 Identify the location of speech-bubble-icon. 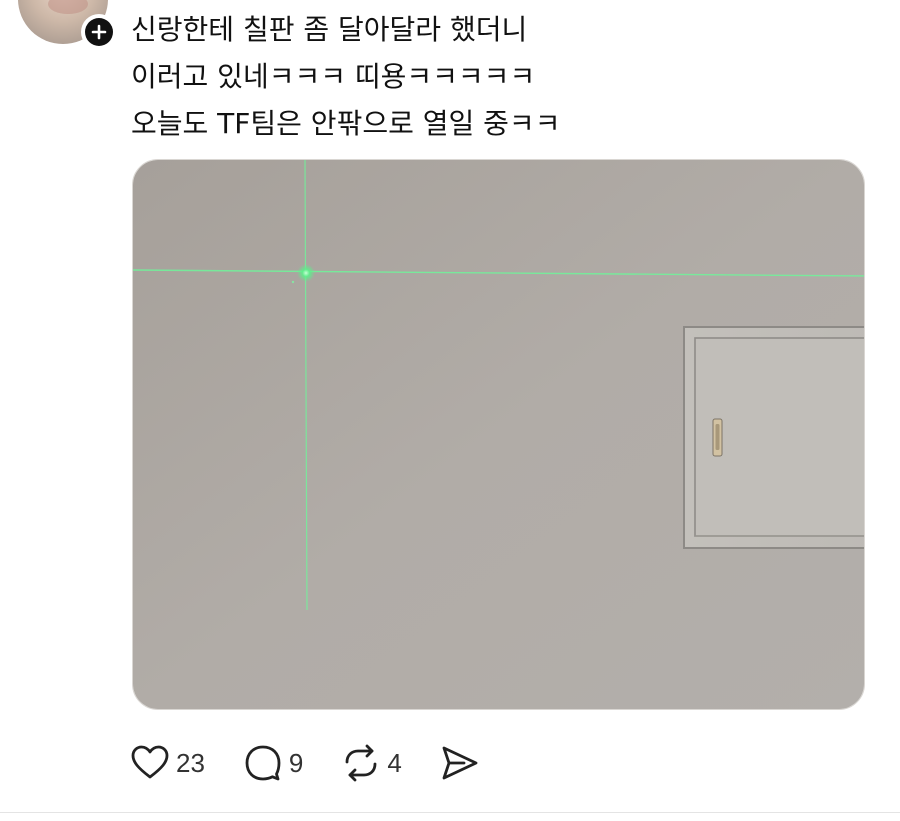
(263, 763).